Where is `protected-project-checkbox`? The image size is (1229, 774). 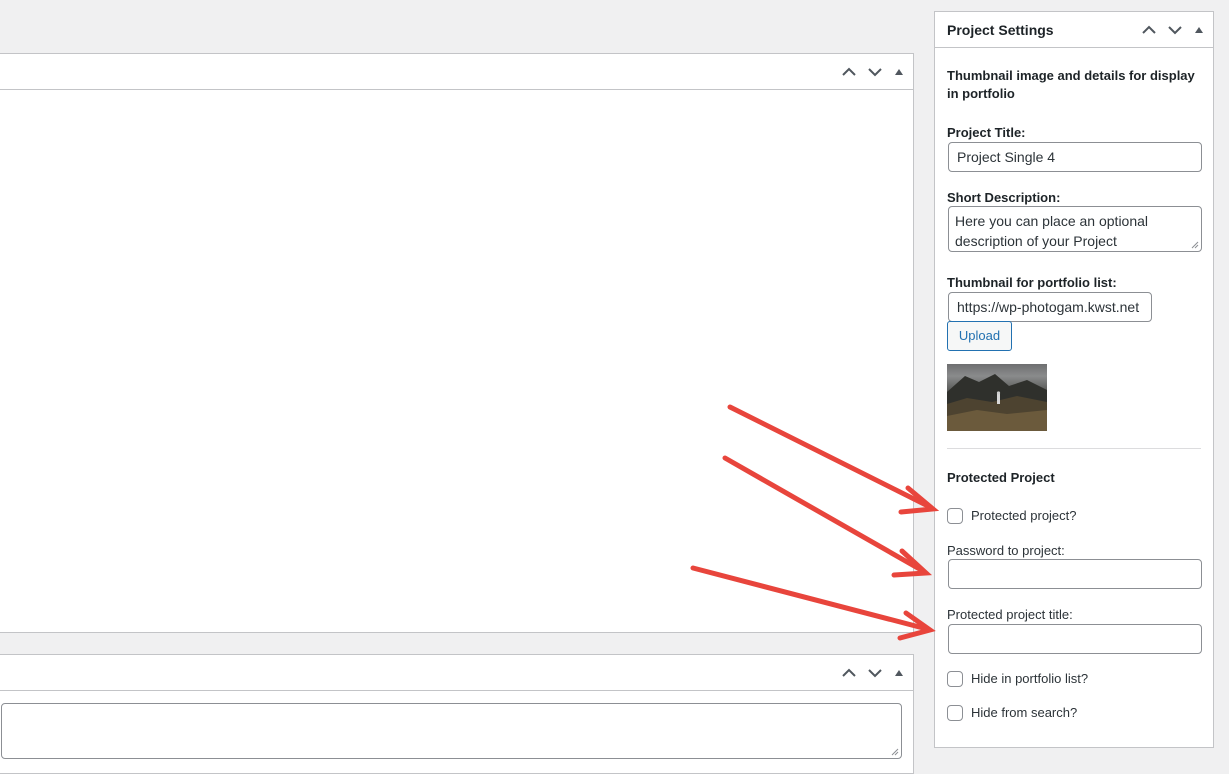 protected-project-checkbox is located at coordinates (955, 516).